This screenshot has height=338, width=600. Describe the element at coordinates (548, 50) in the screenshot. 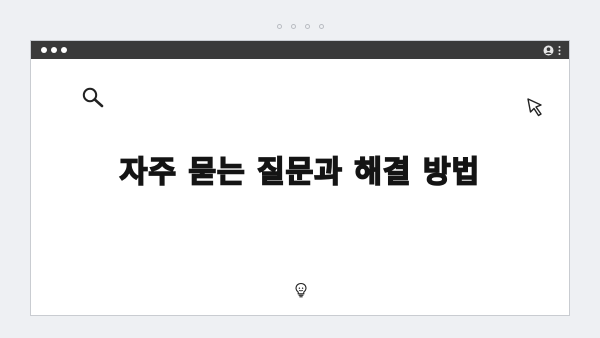

I see `user-icon` at that location.